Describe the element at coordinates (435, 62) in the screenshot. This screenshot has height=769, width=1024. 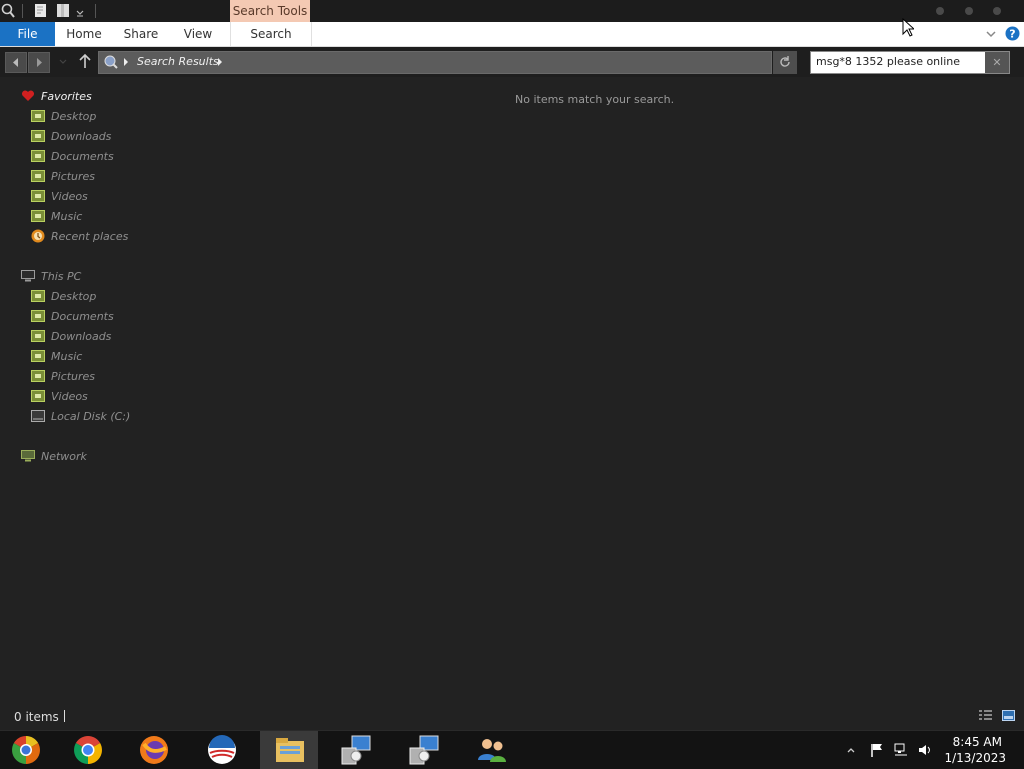
I see `address-bar: Search Results` at that location.